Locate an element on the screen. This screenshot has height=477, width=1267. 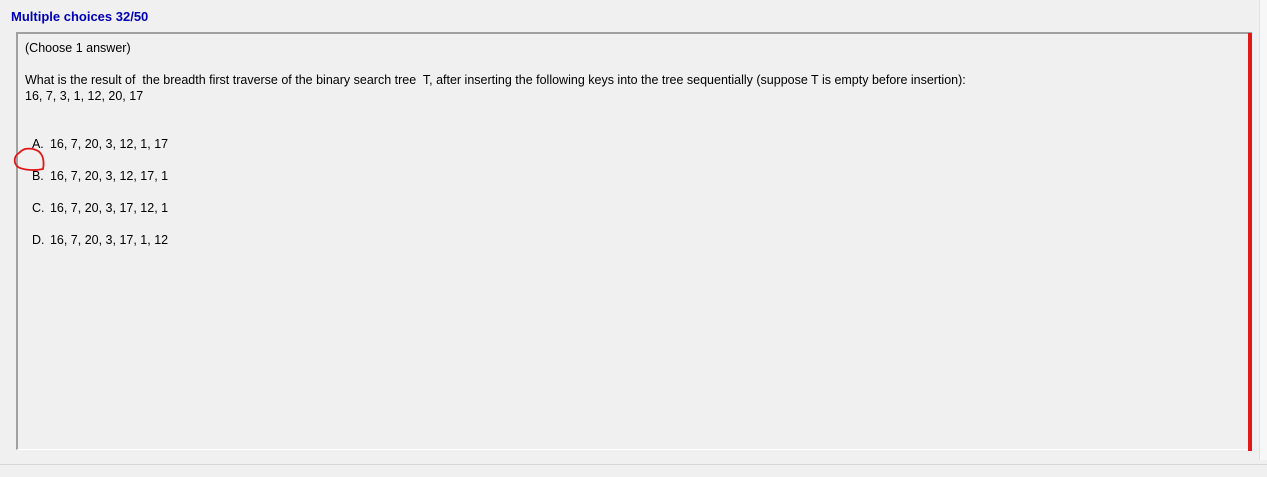
choice-d: D. 16, 7, 20, 3, 17, 1, 12 is located at coordinates (96, 231).